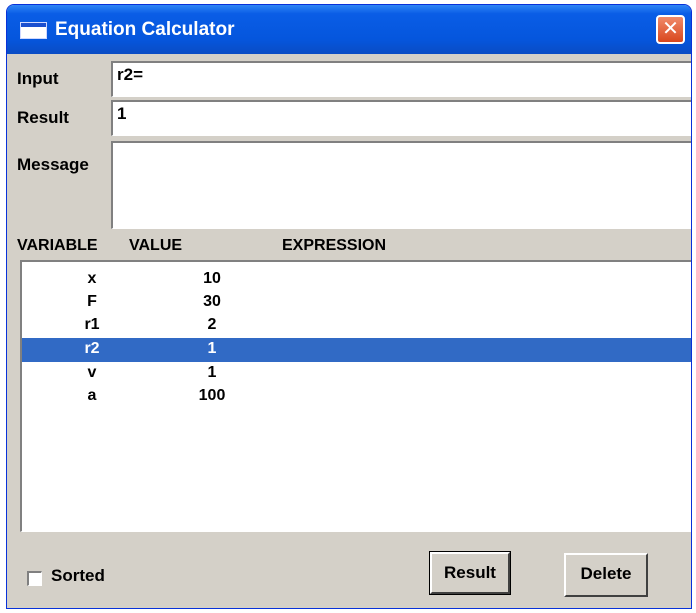 This screenshot has width=696, height=613. Describe the element at coordinates (356, 303) in the screenshot. I see `table-row: F 30` at that location.